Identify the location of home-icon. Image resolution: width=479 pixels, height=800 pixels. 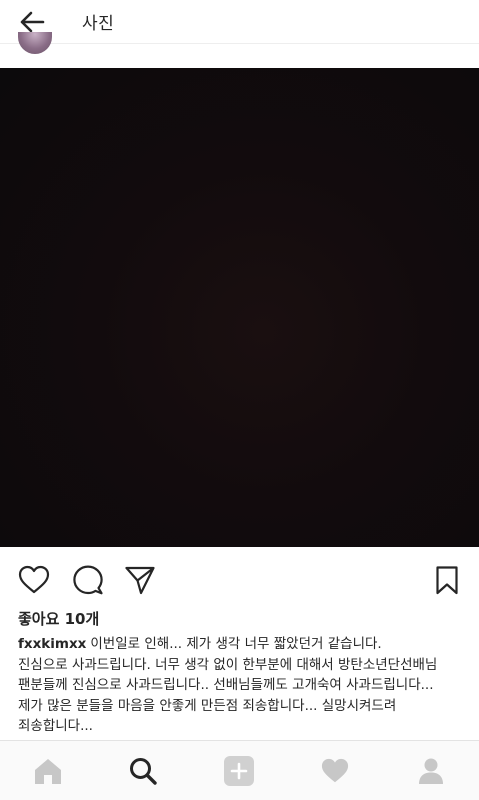
(48, 771).